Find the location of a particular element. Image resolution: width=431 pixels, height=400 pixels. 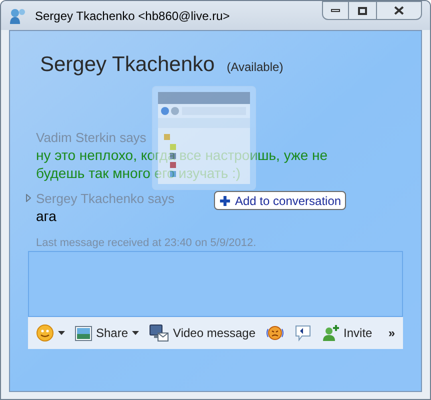

voice-button is located at coordinates (303, 333).